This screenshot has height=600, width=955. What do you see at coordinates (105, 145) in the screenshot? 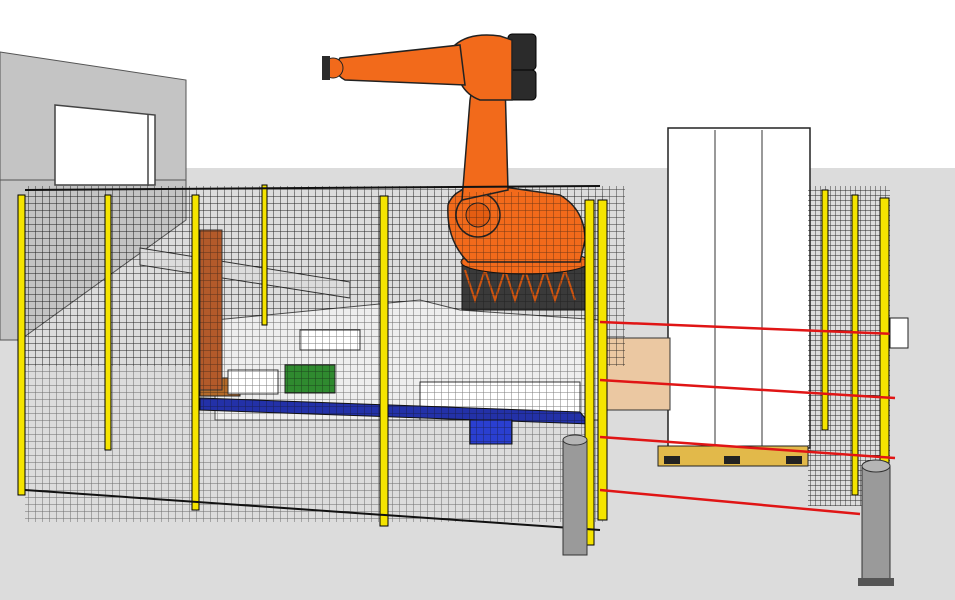
I see `doorway` at bounding box center [105, 145].